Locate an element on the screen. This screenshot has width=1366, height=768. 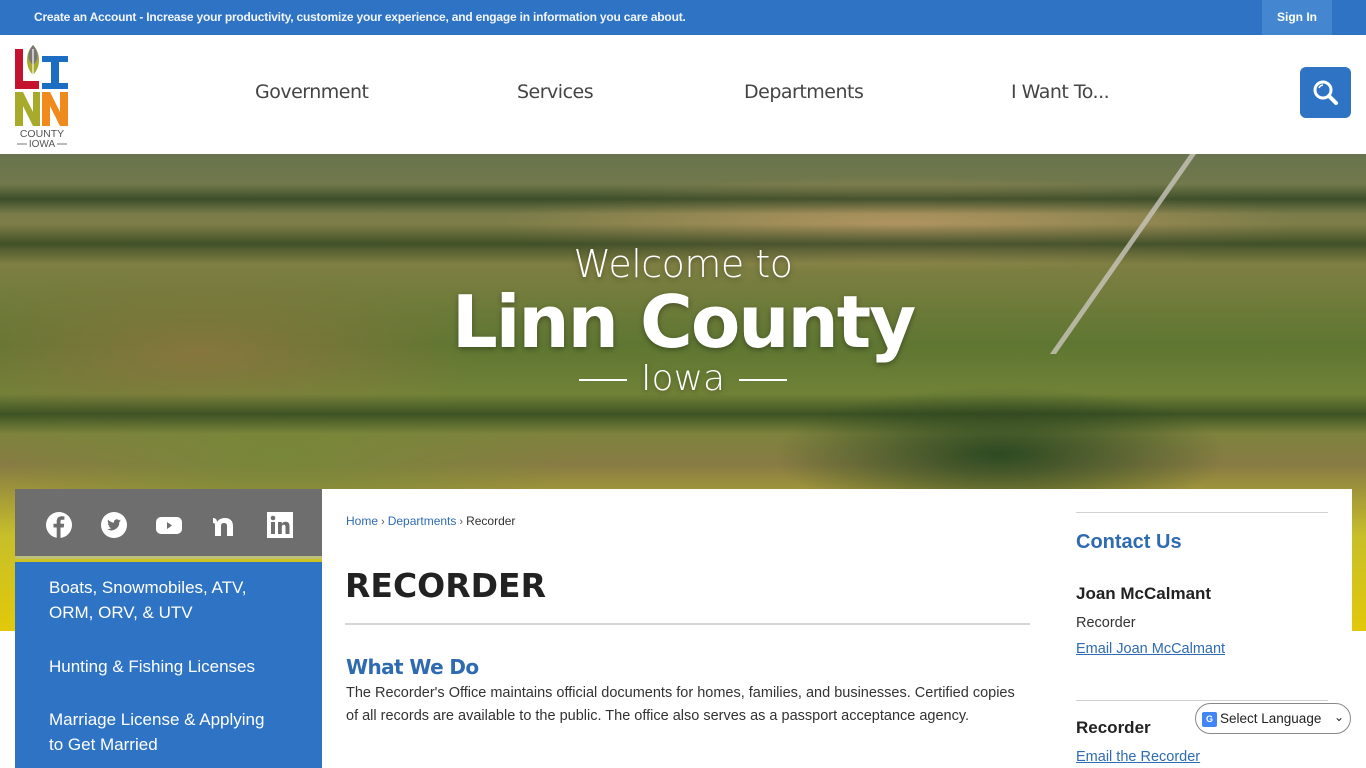
hero-subtitle: Iowa is located at coordinates (683, 378).